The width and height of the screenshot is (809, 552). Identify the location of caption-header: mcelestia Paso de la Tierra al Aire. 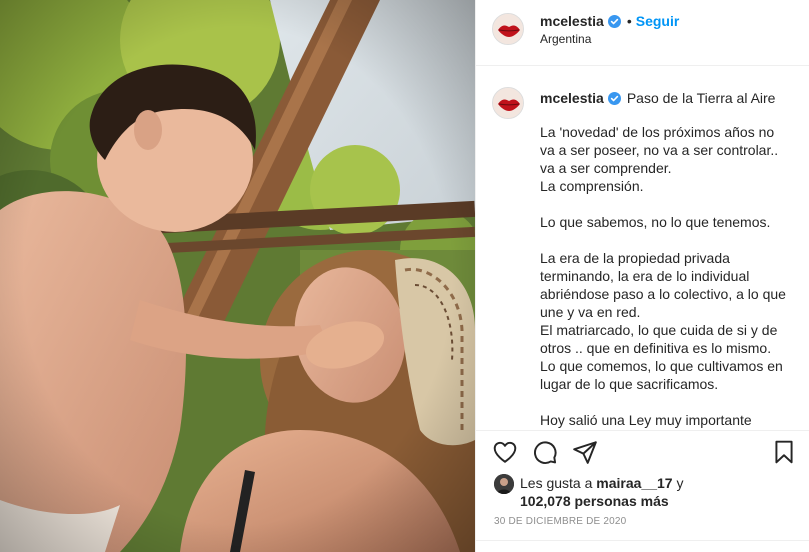
(657, 98).